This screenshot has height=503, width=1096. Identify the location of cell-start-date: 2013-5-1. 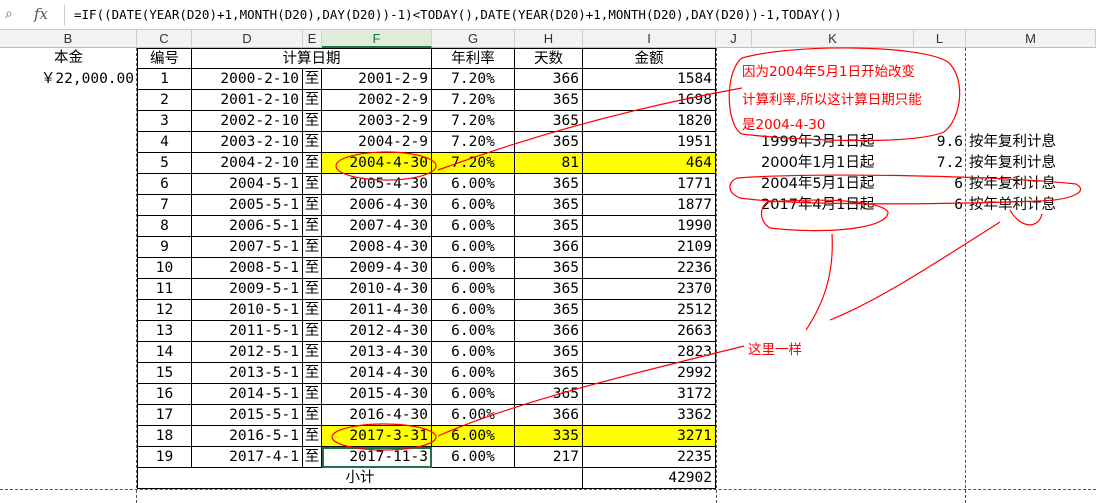
(247, 373).